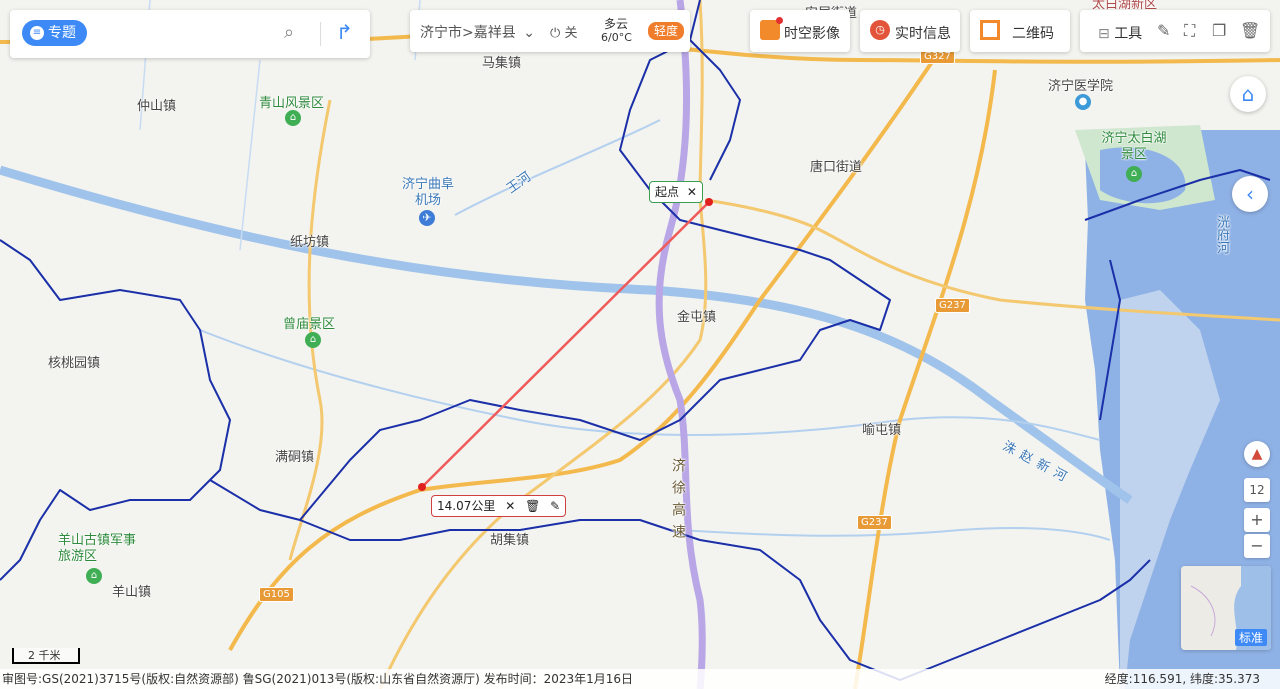 The width and height of the screenshot is (1280, 689). I want to click on city-selector: 济宁市>嘉祥县 ⌄, so click(477, 32).